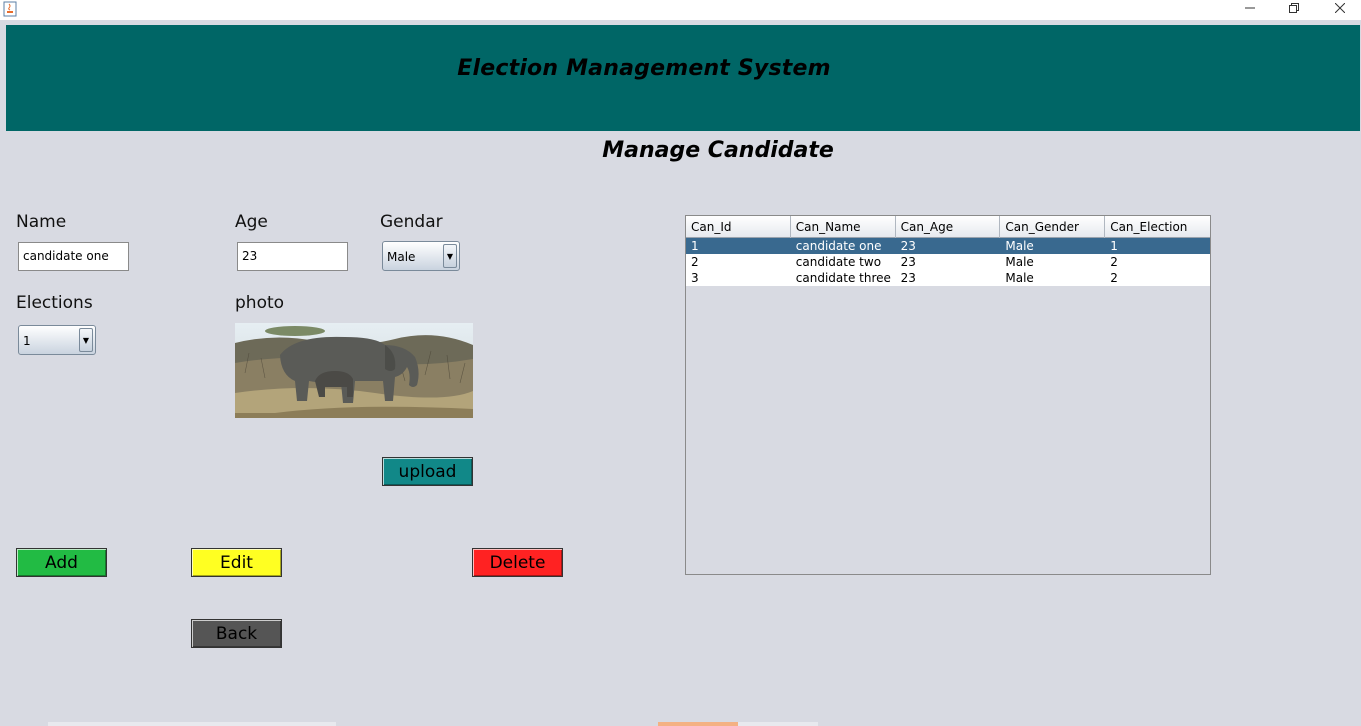 The width and height of the screenshot is (1361, 726). What do you see at coordinates (680, 10) in the screenshot?
I see `window-titlebar` at bounding box center [680, 10].